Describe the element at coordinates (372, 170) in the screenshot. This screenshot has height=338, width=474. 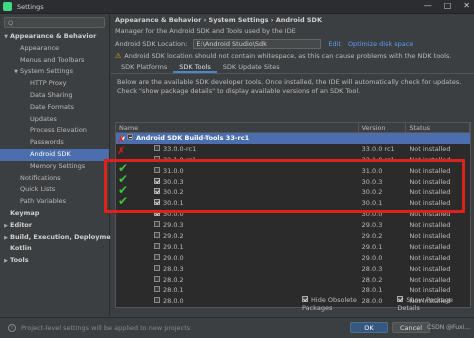
I see `version-cell: 31.0.0` at that location.